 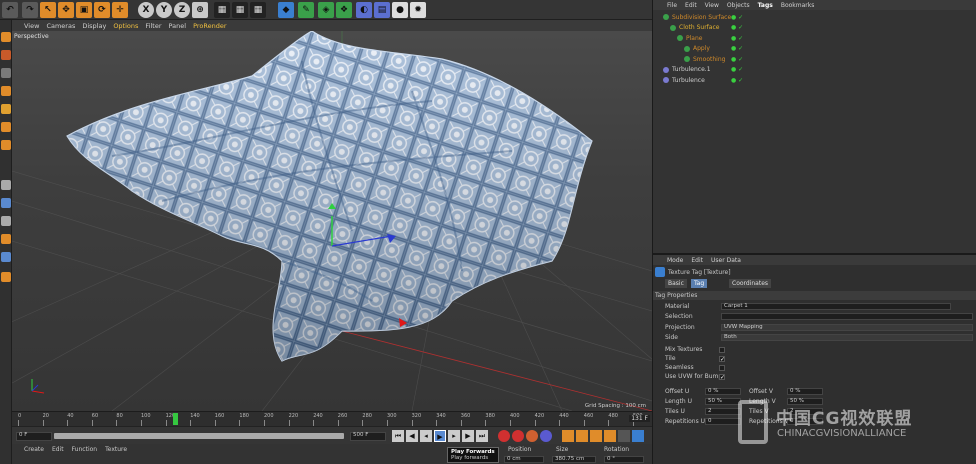 I want to click on viewport-menu-filter: Filter, so click(x=153, y=26).